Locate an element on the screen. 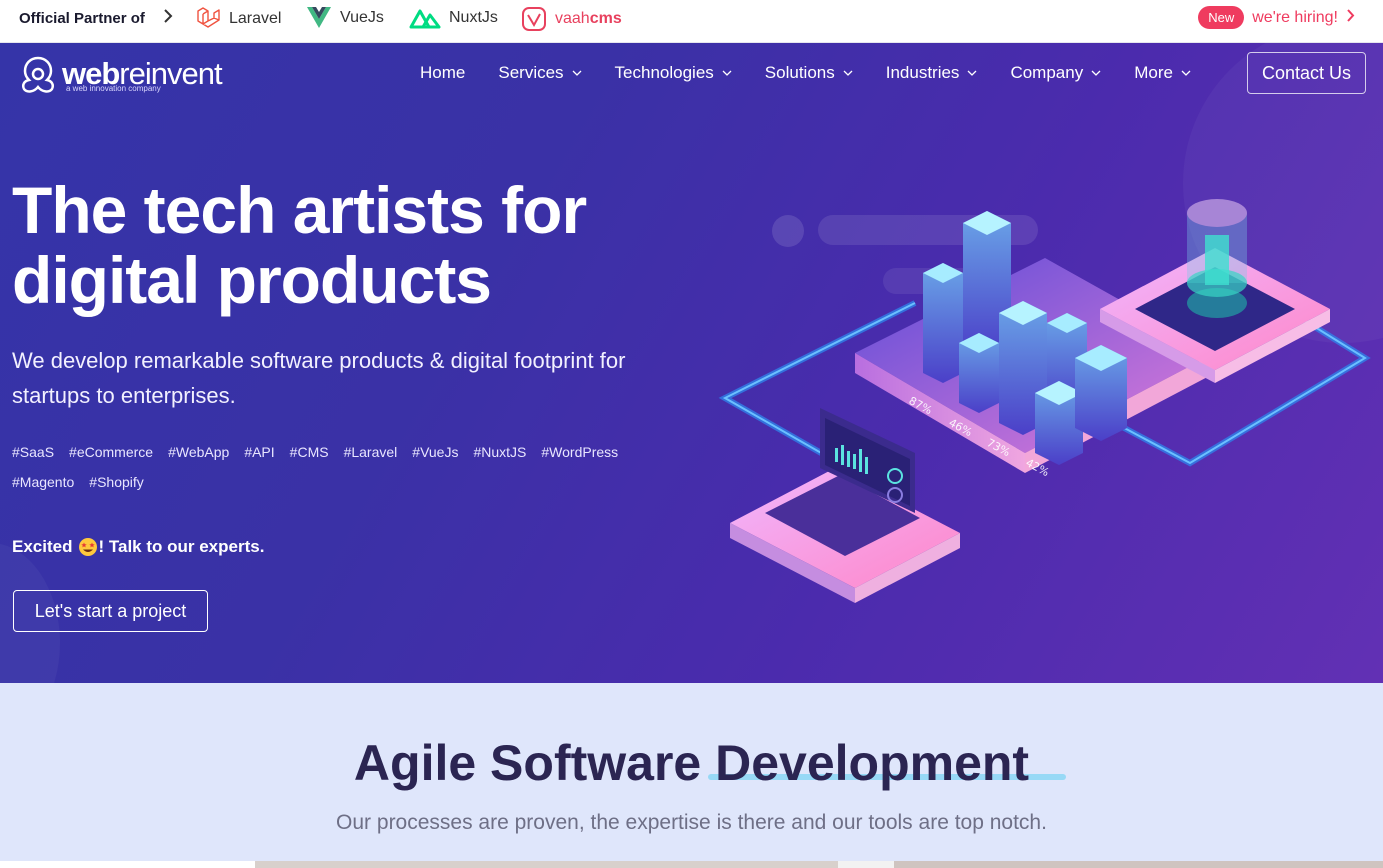 This screenshot has width=1383, height=868. hero-title-line1: The tech artists for is located at coordinates (299, 210).